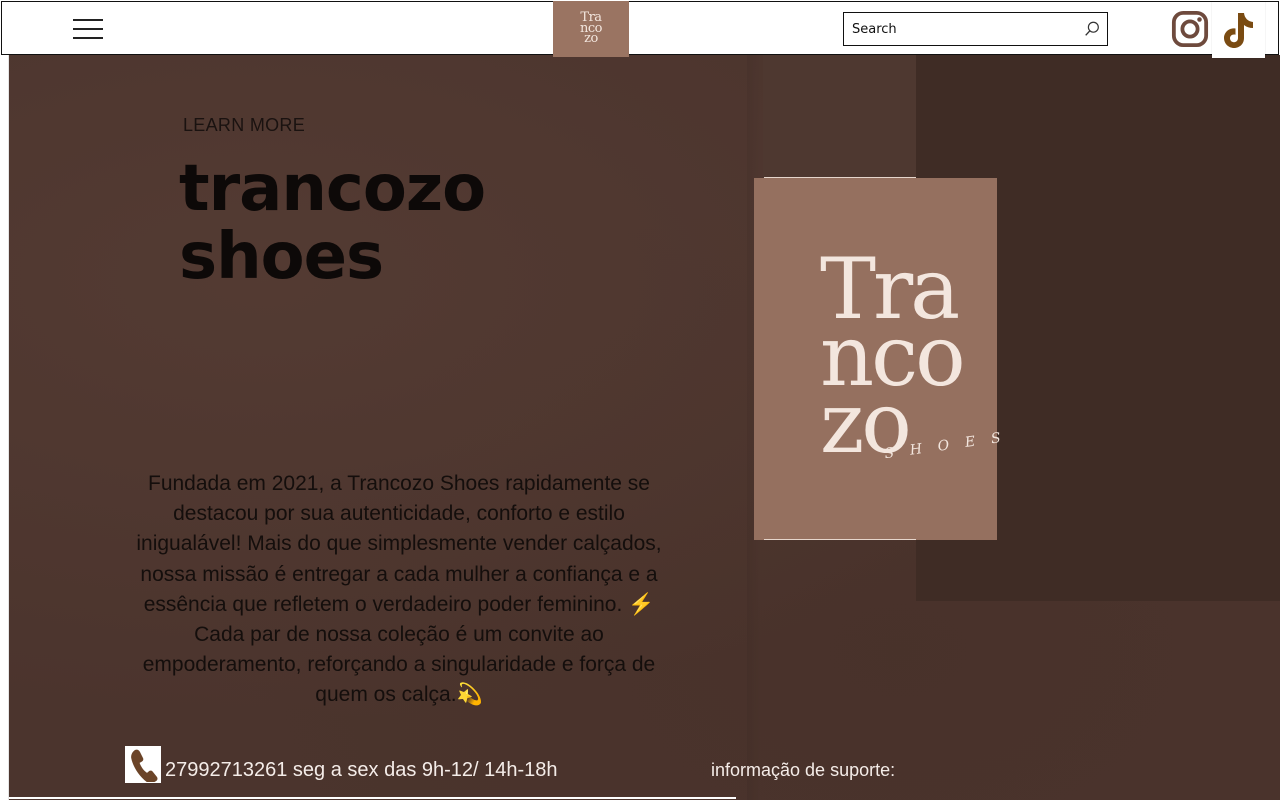 Image resolution: width=1280 pixels, height=800 pixels. I want to click on logo-wordmark: Tra nco zo, so click(591, 28).